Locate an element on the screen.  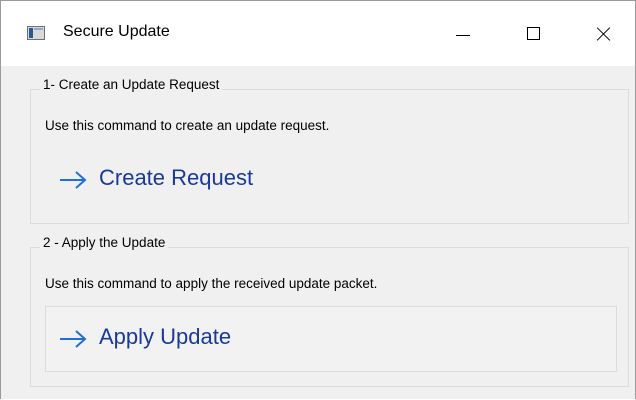
close-button is located at coordinates (604, 34).